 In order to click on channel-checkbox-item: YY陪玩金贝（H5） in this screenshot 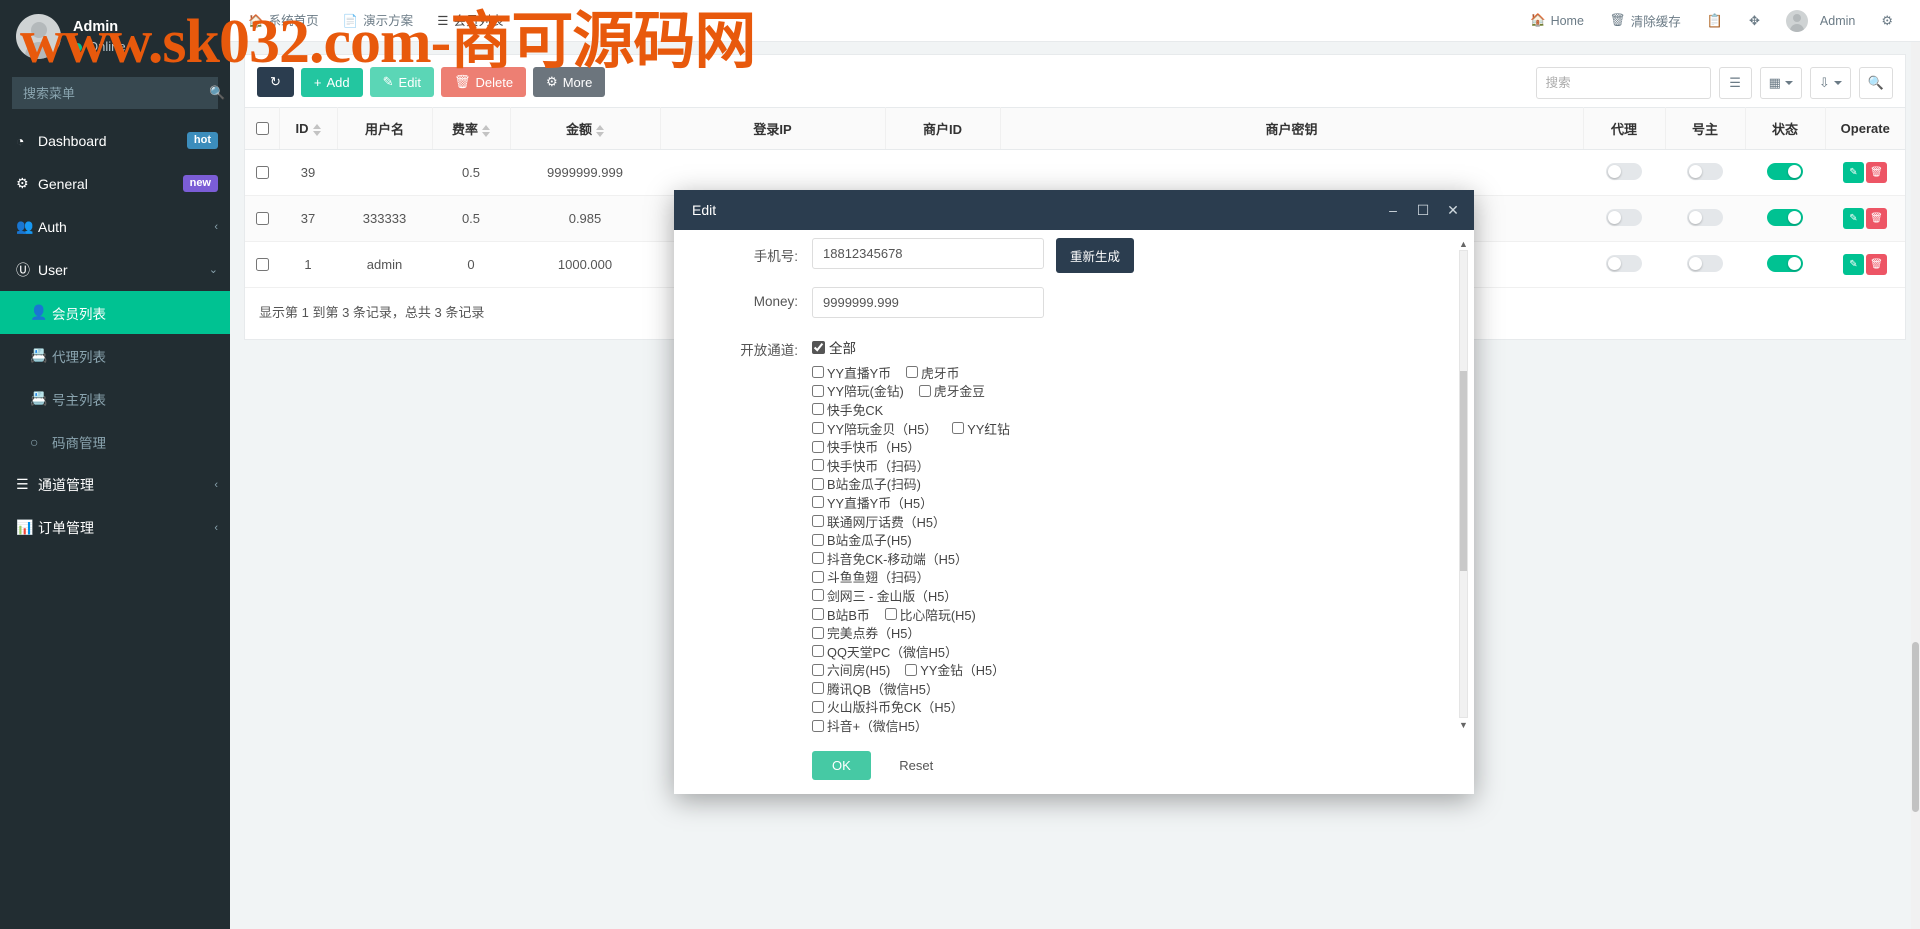, I will do `click(874, 428)`.